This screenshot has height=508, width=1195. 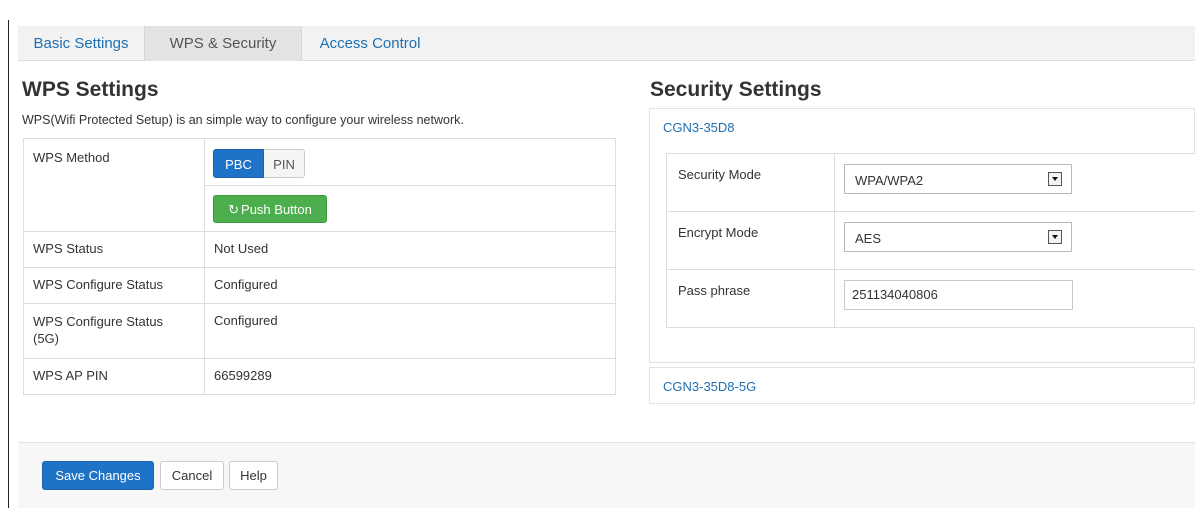 I want to click on security-mode-selected: WPA/WPA2, so click(x=889, y=180).